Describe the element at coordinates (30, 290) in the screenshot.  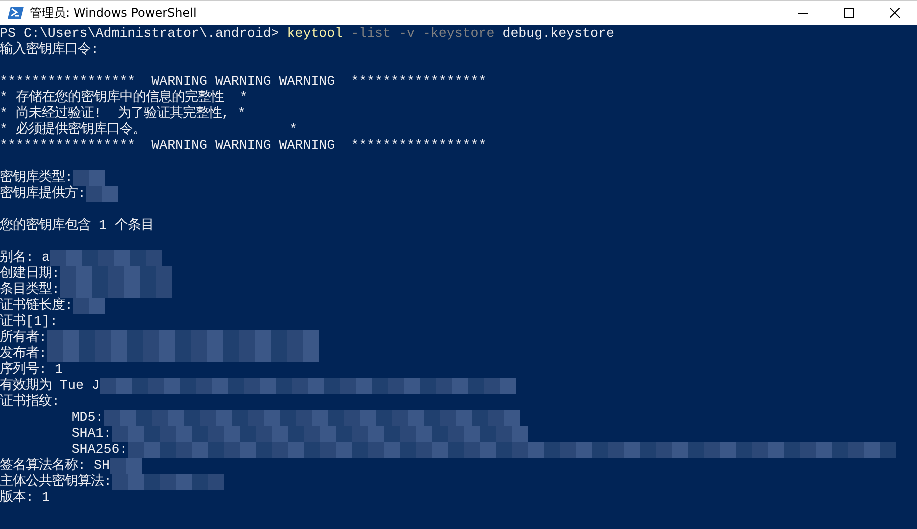
I see `console-text: 条目类型:` at that location.